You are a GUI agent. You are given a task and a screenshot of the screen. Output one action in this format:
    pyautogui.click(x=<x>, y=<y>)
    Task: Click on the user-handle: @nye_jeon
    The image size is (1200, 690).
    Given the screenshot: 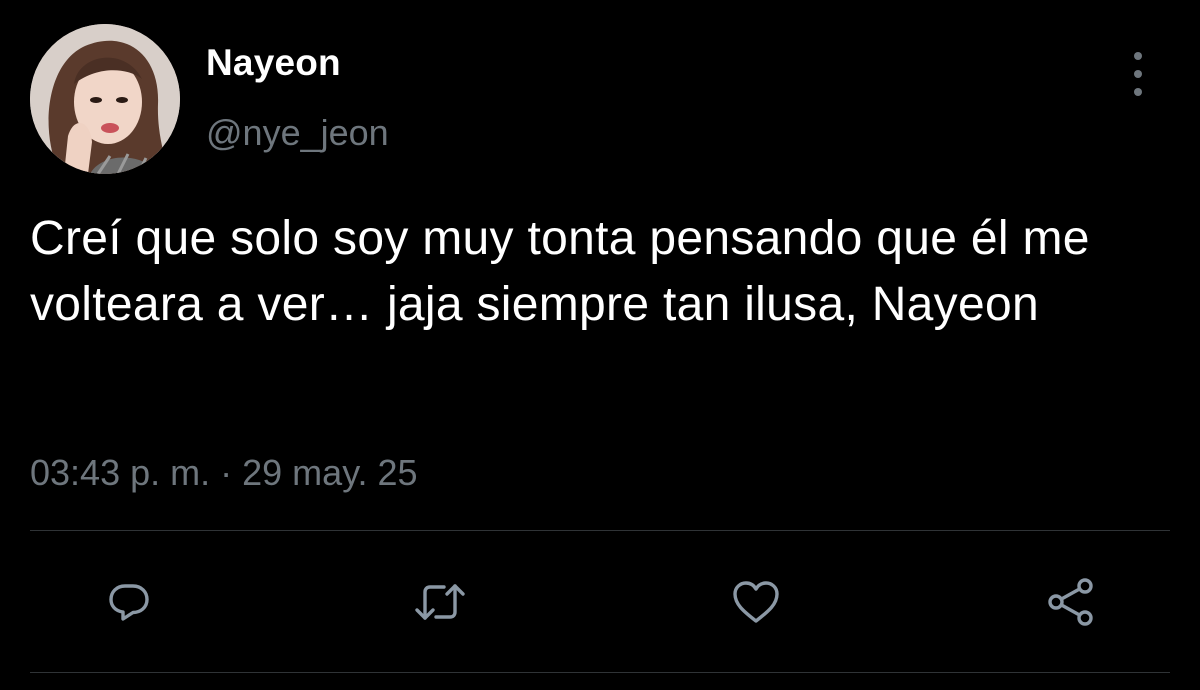 What is the action you would take?
    pyautogui.click(x=297, y=133)
    